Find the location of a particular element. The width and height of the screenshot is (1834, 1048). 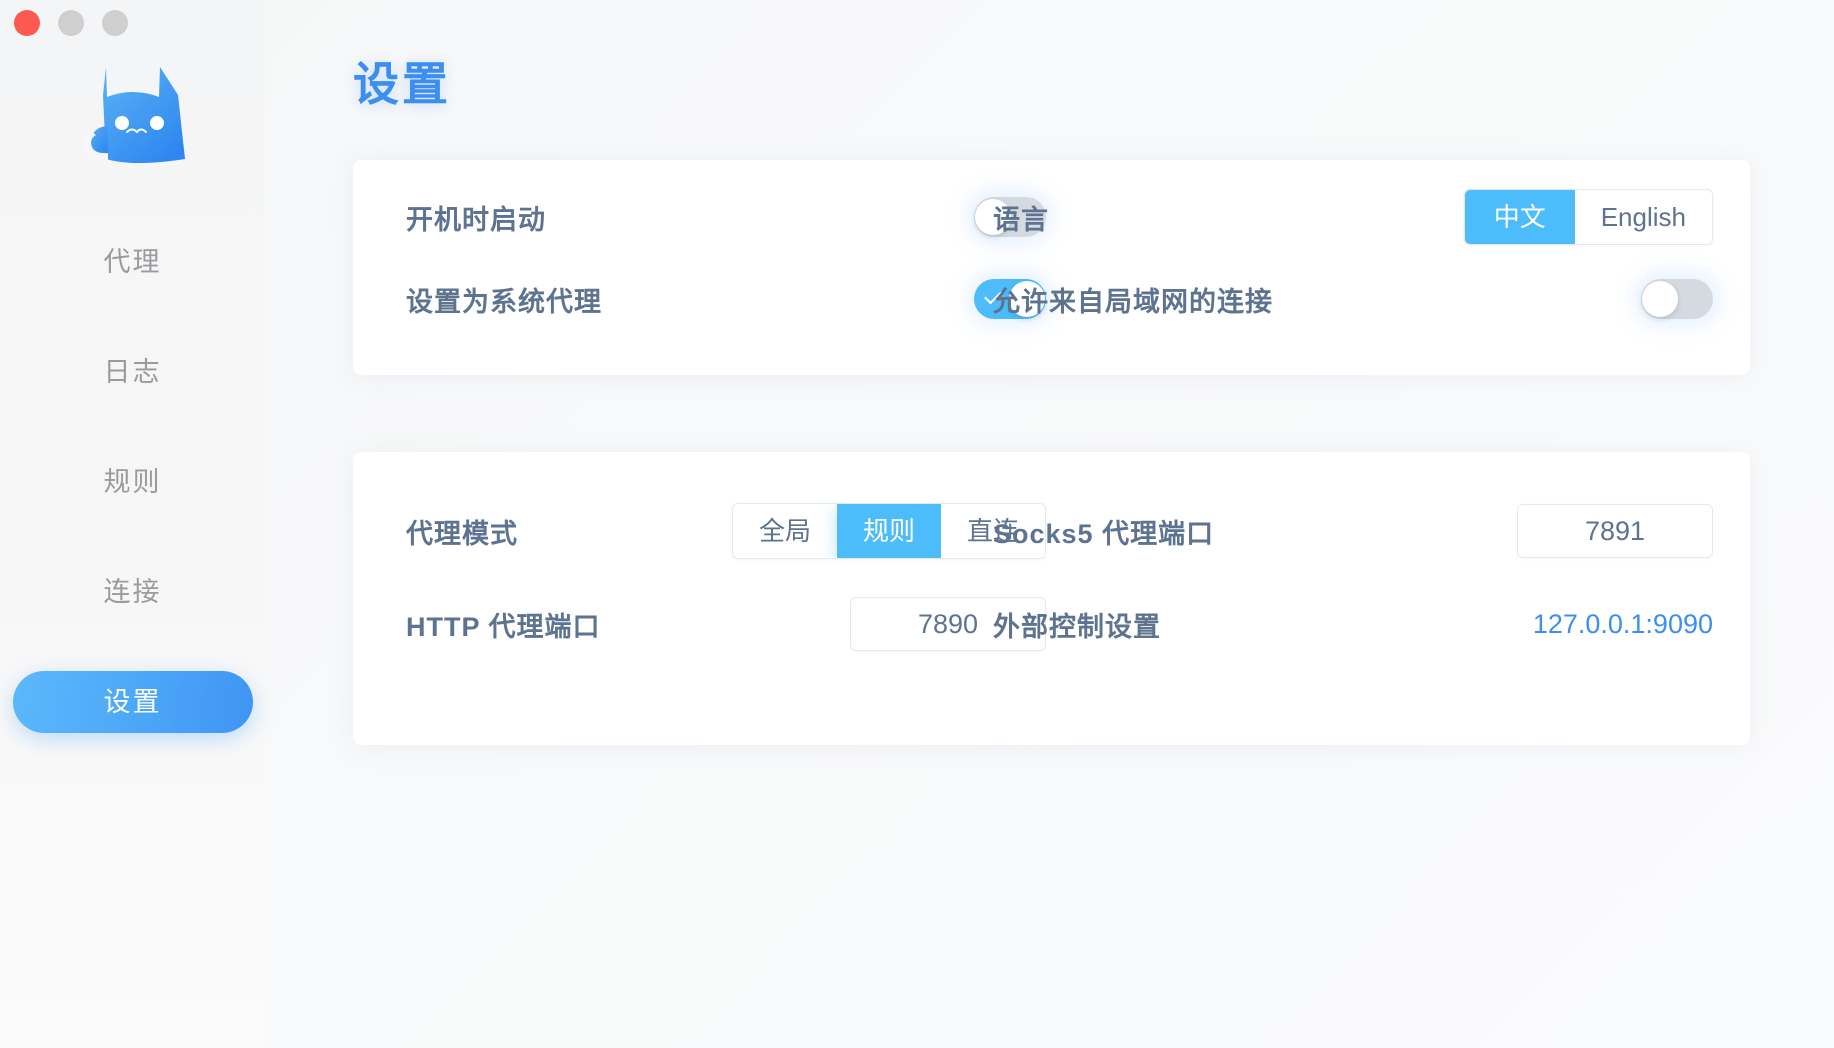

sidebar-nav: 代理 日志 规则 连接 设置 is located at coordinates (132, 482).